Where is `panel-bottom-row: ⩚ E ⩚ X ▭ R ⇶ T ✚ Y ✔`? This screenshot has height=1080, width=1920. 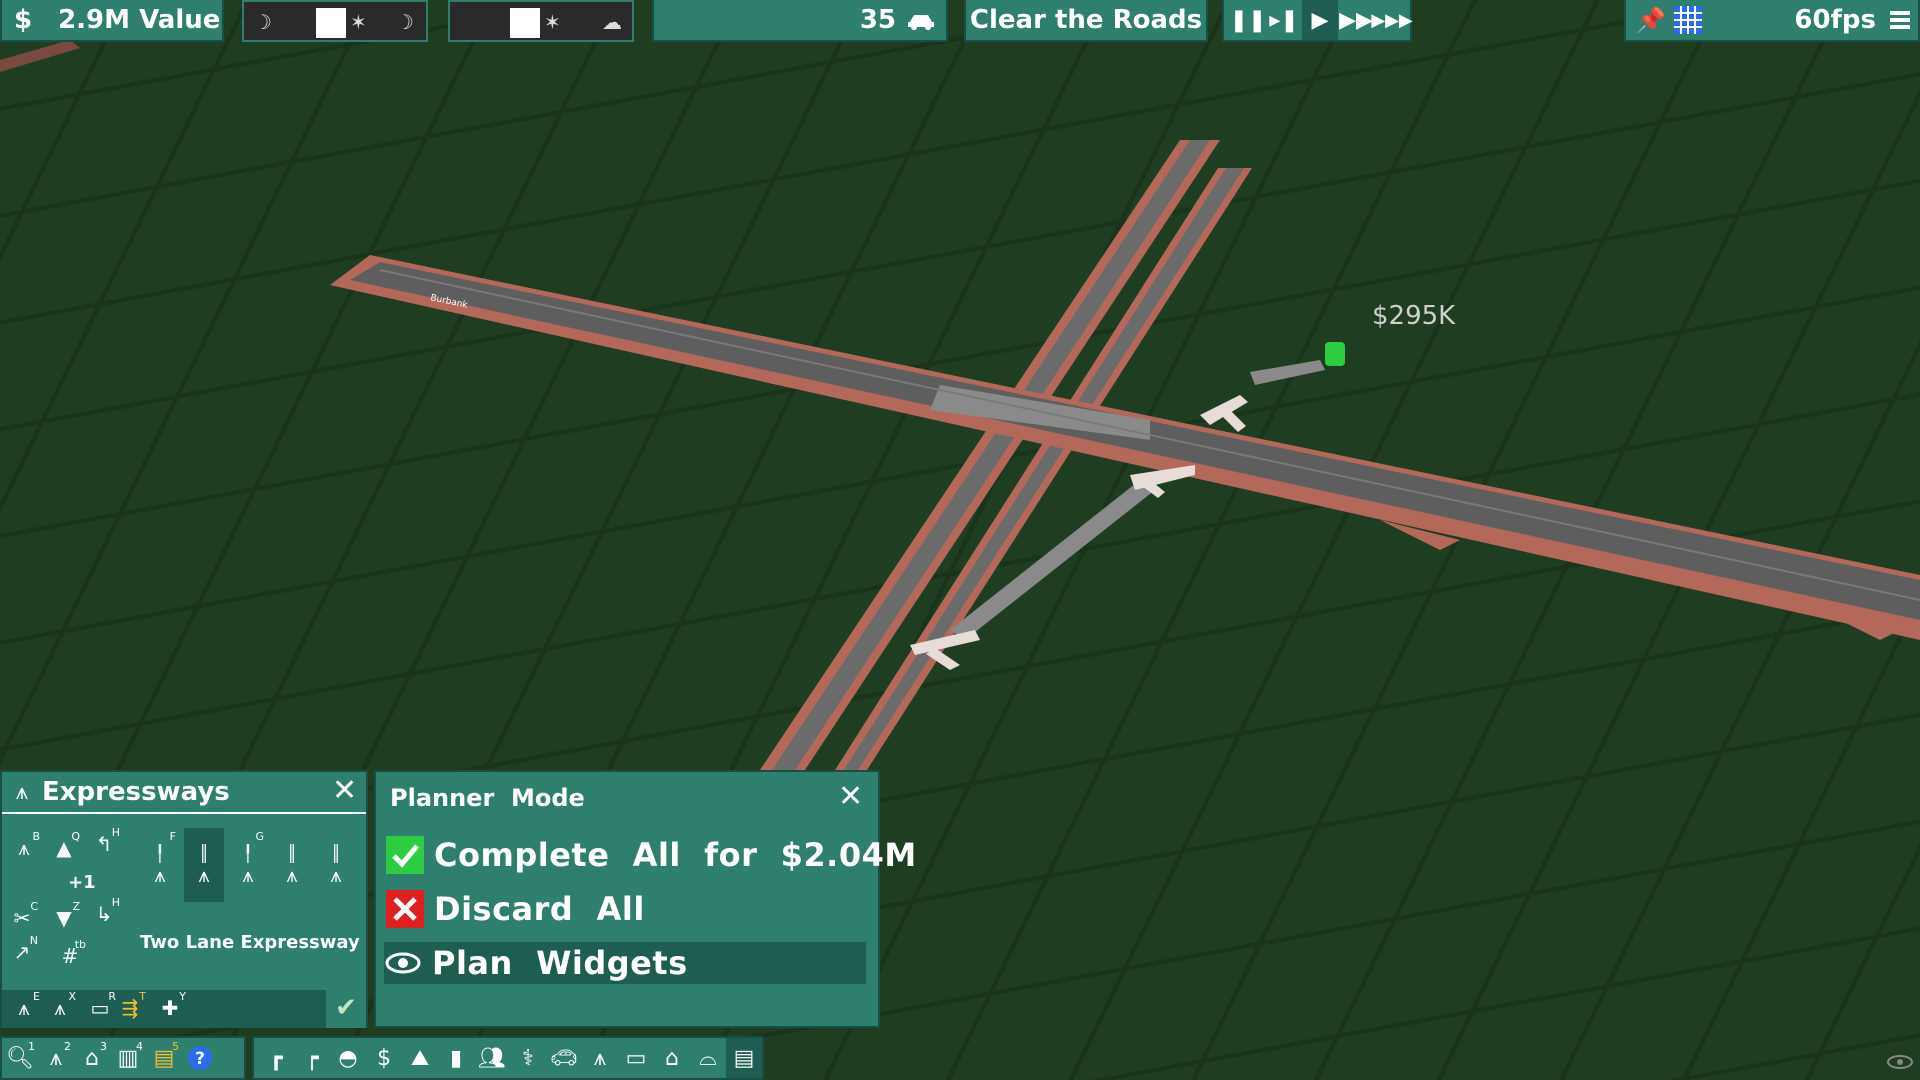
panel-bottom-row: ⩚ E ⩚ X ▭ R ⇶ T ✚ Y ✔ is located at coordinates (184, 1008).